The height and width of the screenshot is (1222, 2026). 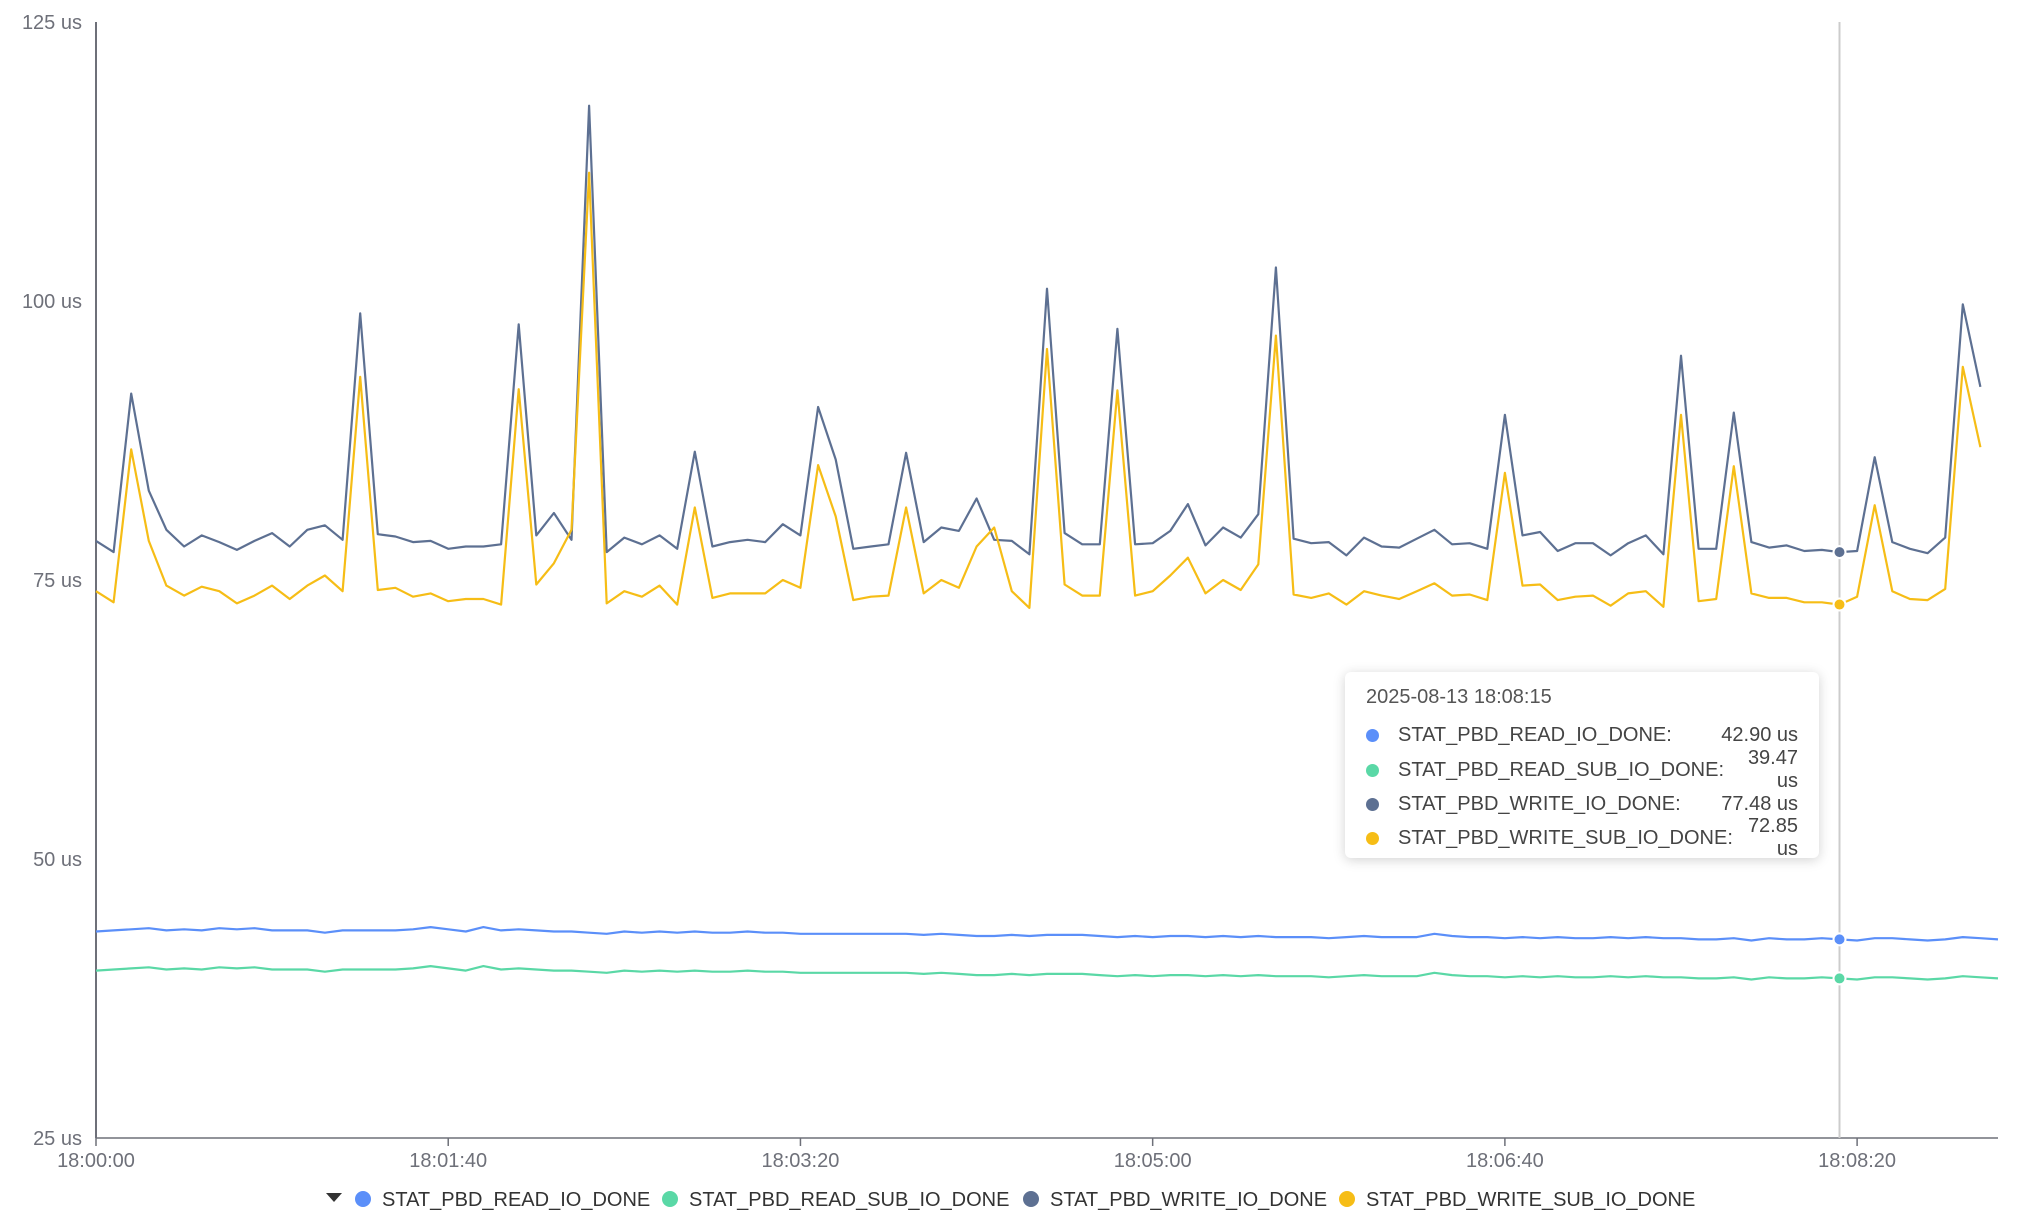 What do you see at coordinates (1535, 734) in the screenshot?
I see `tooltip-series-name: STAT_PBD_READ_IO_DONE:` at bounding box center [1535, 734].